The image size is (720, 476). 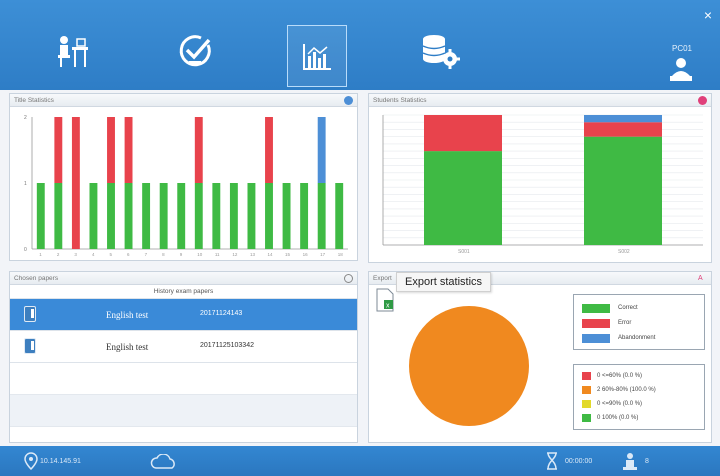 What do you see at coordinates (624, 252) in the screenshot?
I see `x-tick-label: S002` at bounding box center [624, 252].